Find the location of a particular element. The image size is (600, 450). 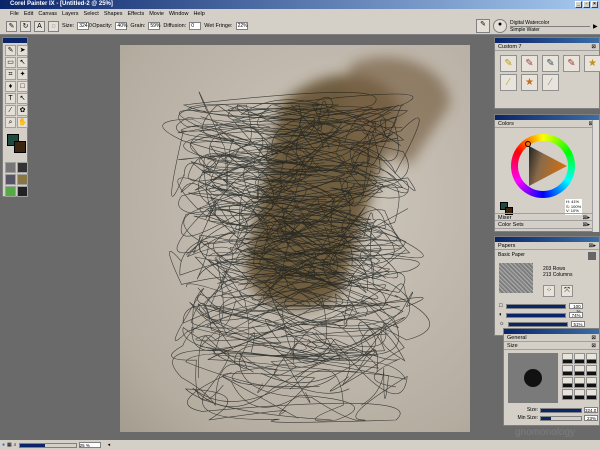

size-slider-label: Size: is located at coordinates (532, 410).